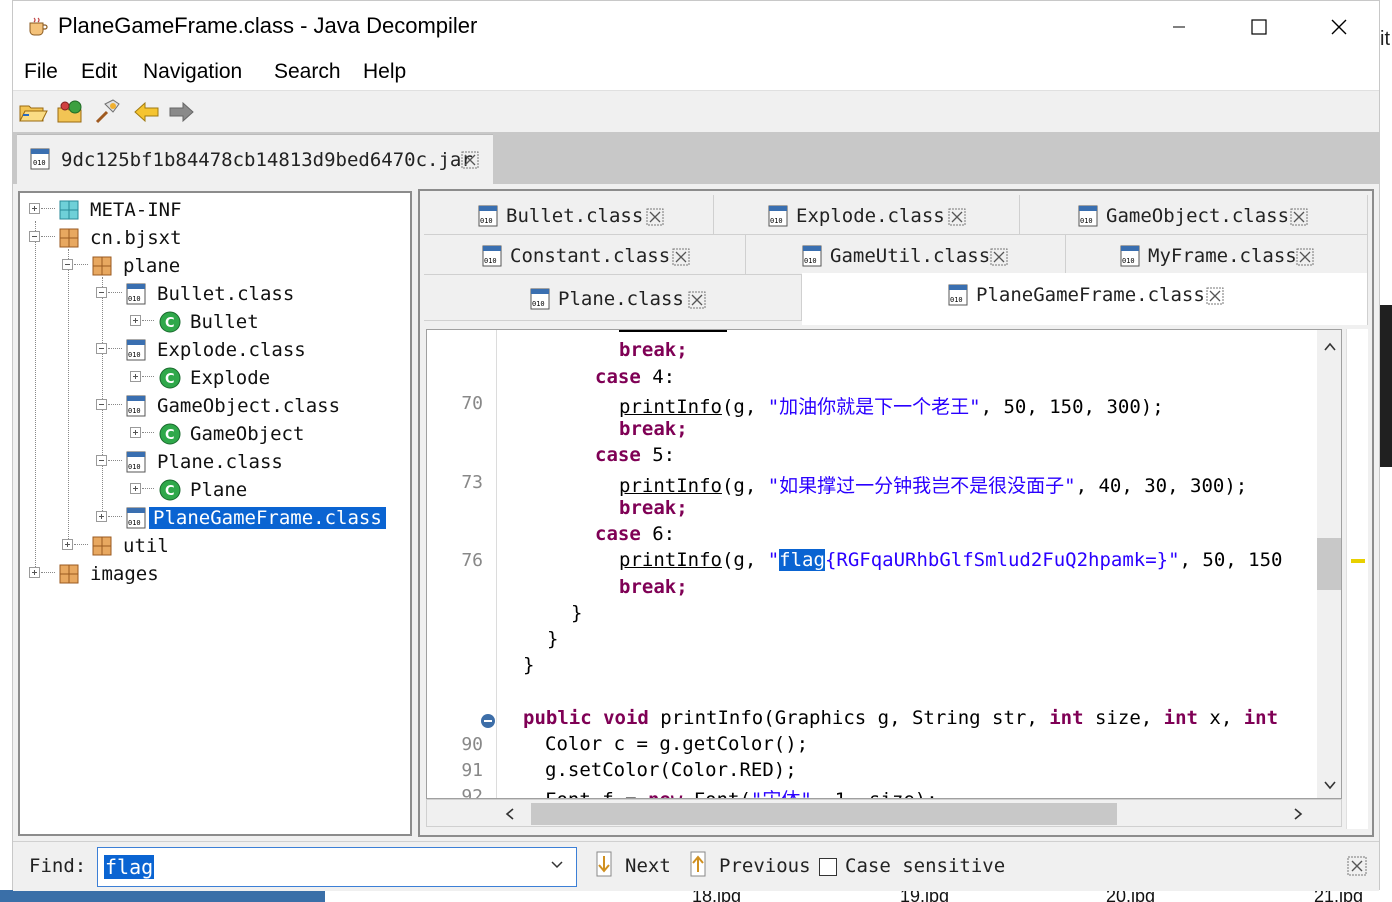 The image size is (1392, 902). Describe the element at coordinates (1259, 27) in the screenshot. I see `maximize-button` at that location.